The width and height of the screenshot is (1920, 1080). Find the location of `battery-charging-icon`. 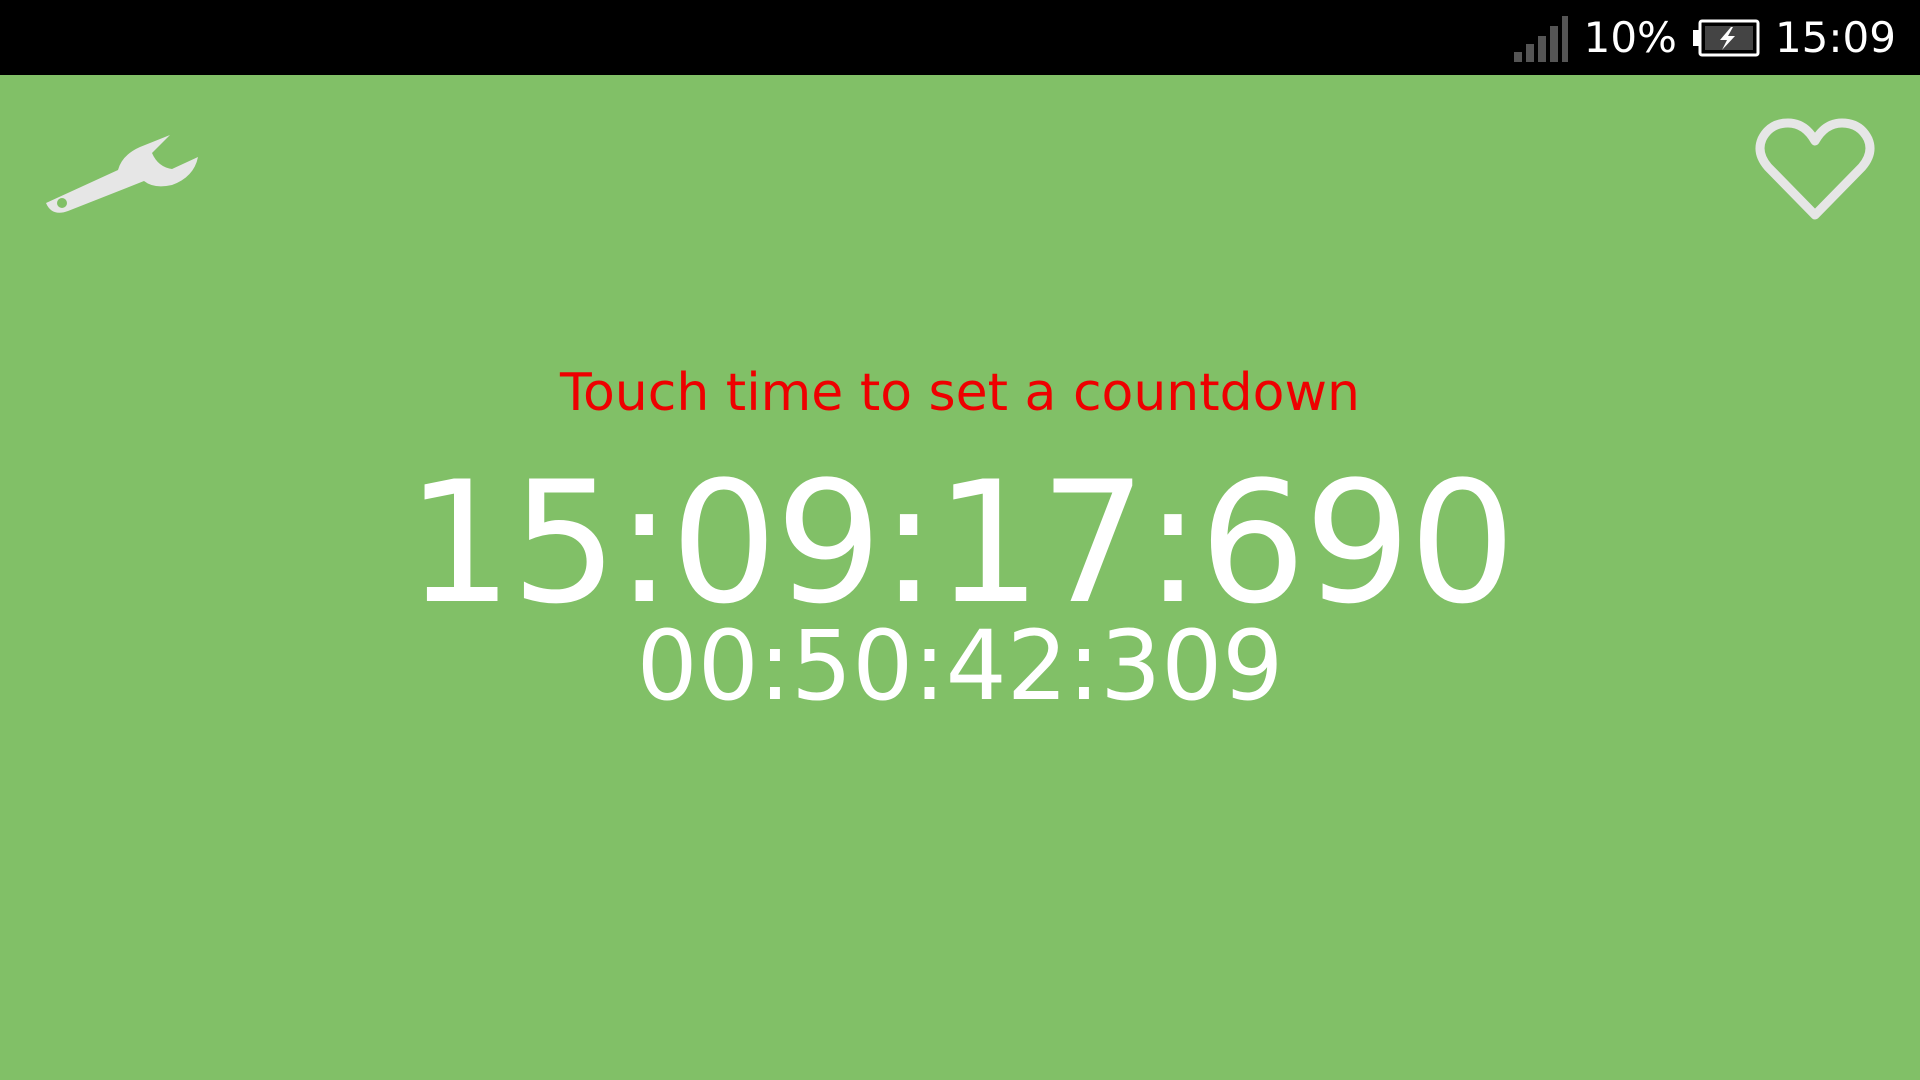

battery-charging-icon is located at coordinates (1726, 37).